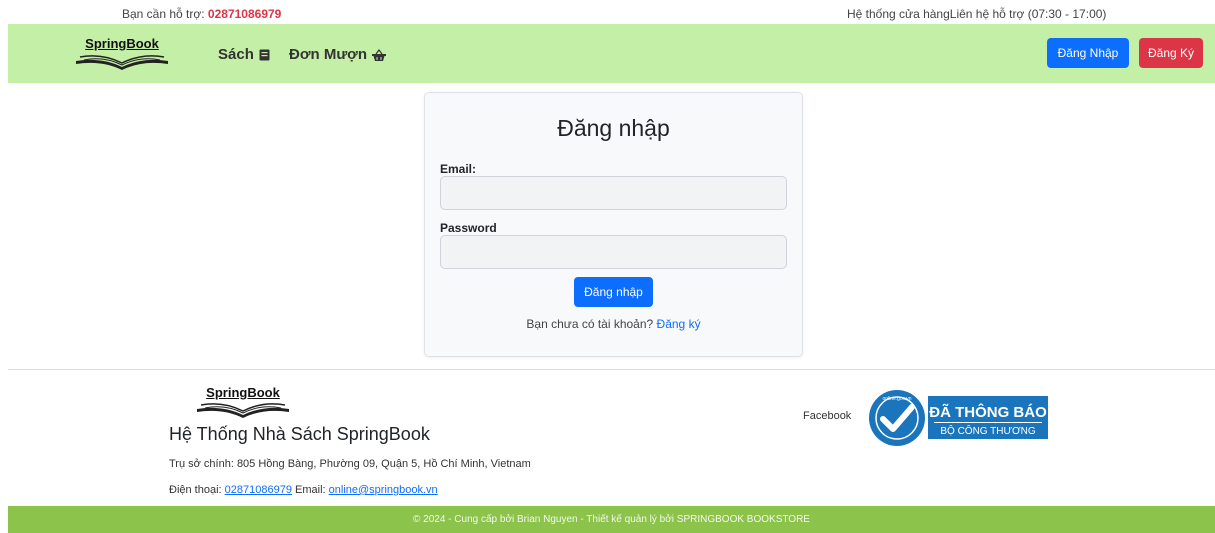 Image resolution: width=1215 pixels, height=533 pixels. What do you see at coordinates (613, 252) in the screenshot?
I see `password-field` at bounding box center [613, 252].